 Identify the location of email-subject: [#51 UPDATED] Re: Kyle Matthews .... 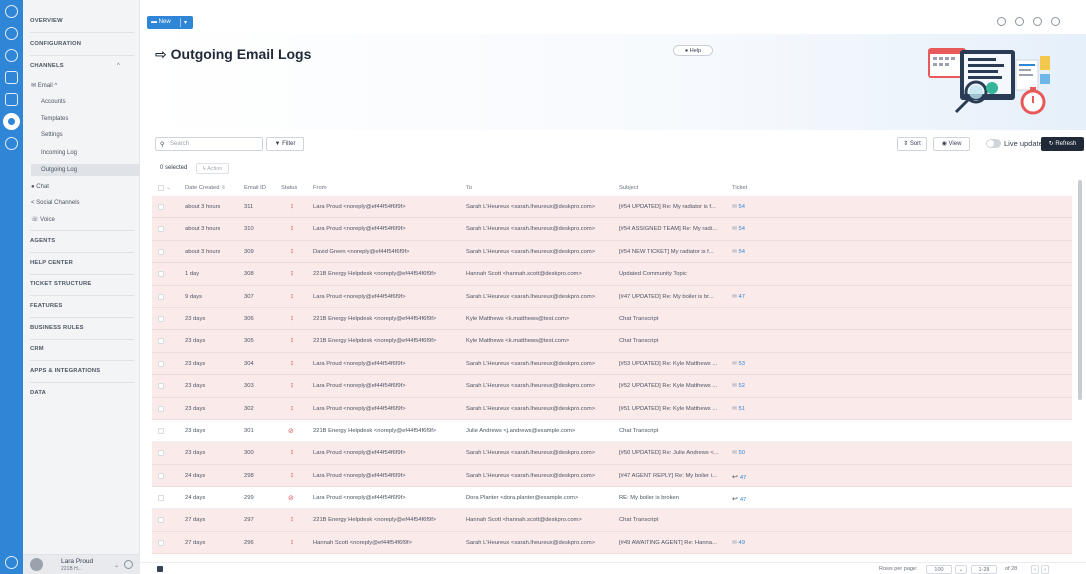
(674, 409).